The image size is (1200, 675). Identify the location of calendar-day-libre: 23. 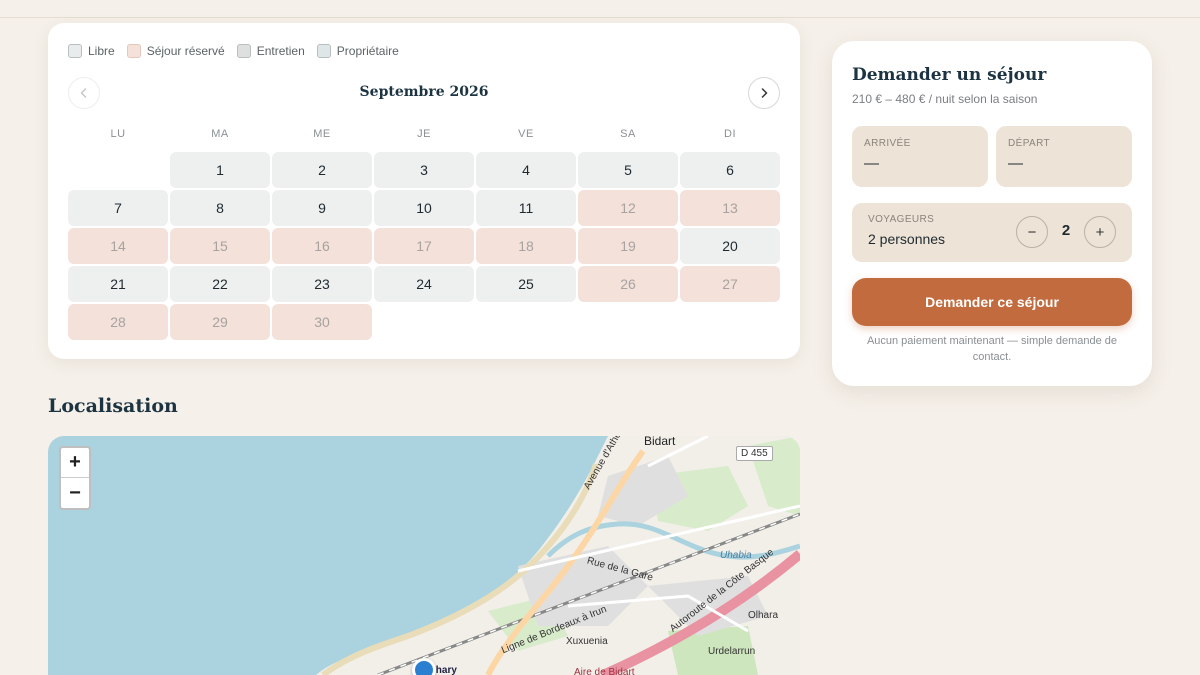
(322, 284).